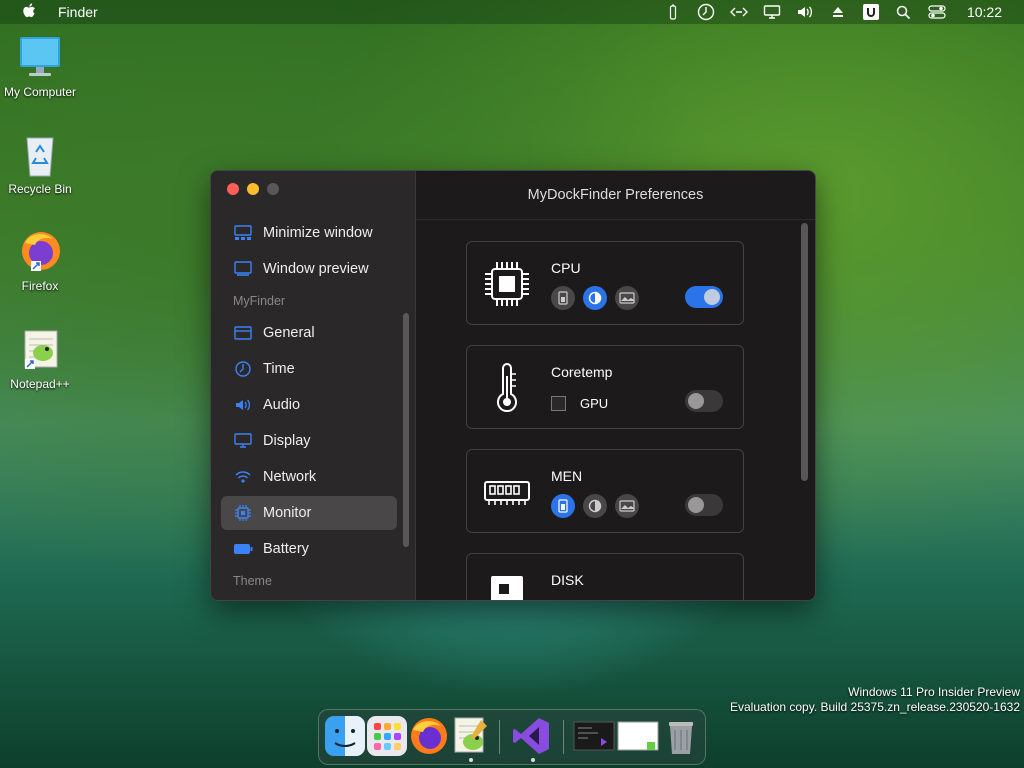 Image resolution: width=1024 pixels, height=768 pixels. Describe the element at coordinates (937, 12) in the screenshot. I see `control-center-icon` at that location.